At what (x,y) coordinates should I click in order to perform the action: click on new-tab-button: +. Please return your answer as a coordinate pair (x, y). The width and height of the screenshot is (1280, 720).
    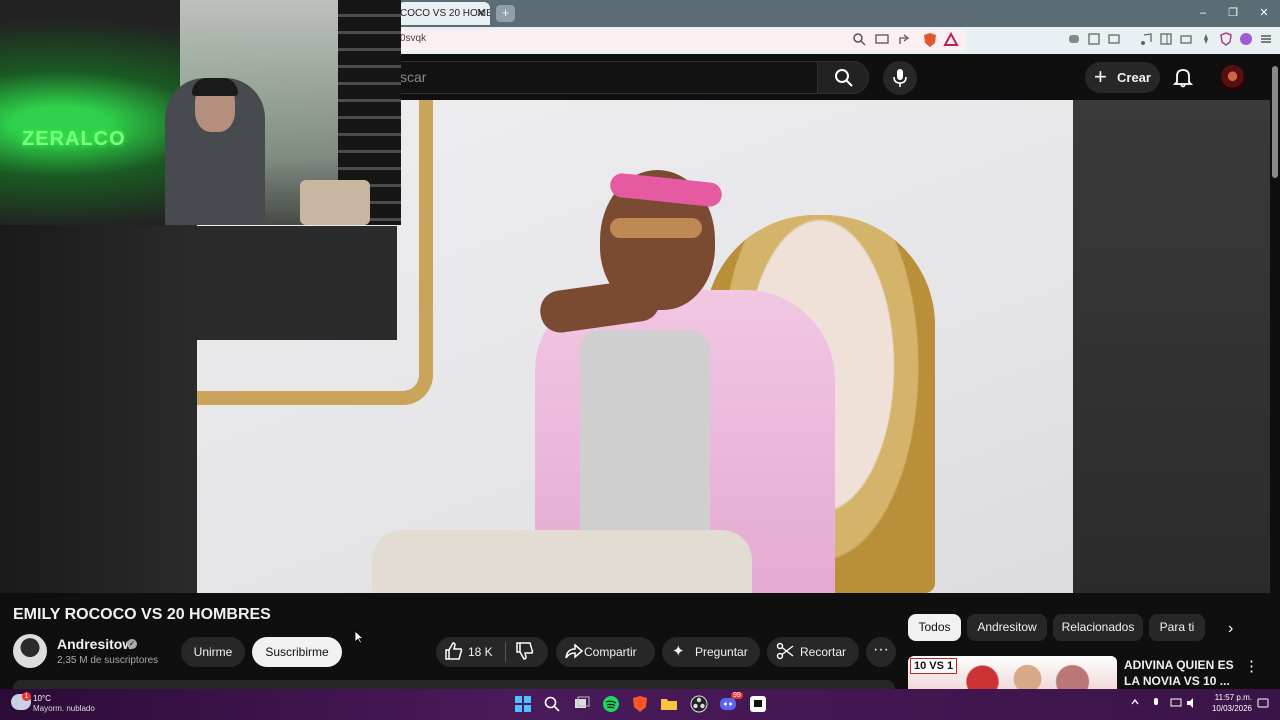
    Looking at the image, I should click on (505, 13).